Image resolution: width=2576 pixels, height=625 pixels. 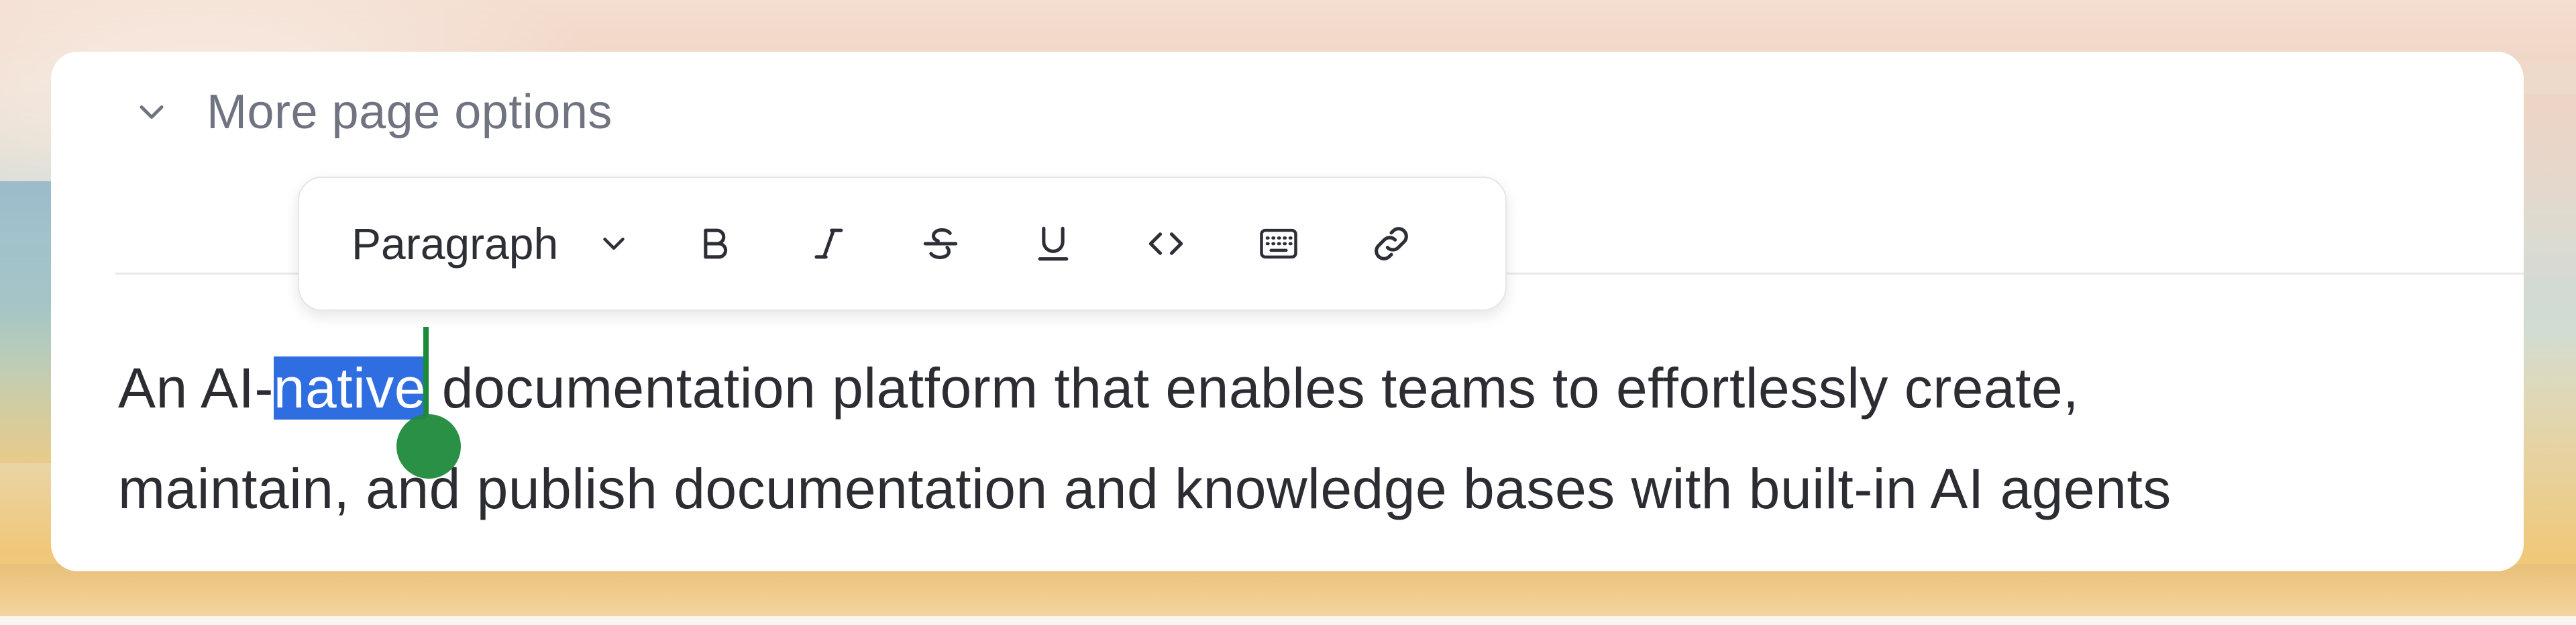 What do you see at coordinates (349, 388) in the screenshot?
I see `selected-text: native` at bounding box center [349, 388].